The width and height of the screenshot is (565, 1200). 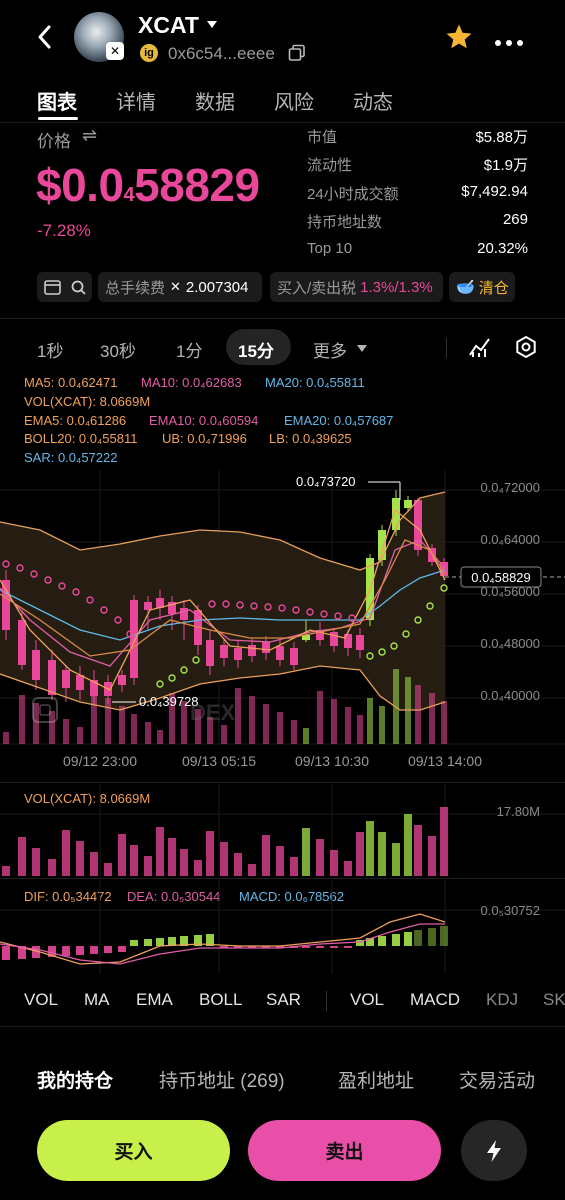 What do you see at coordinates (118, 349) in the screenshot?
I see `timeframe-30s: 30秒` at bounding box center [118, 349].